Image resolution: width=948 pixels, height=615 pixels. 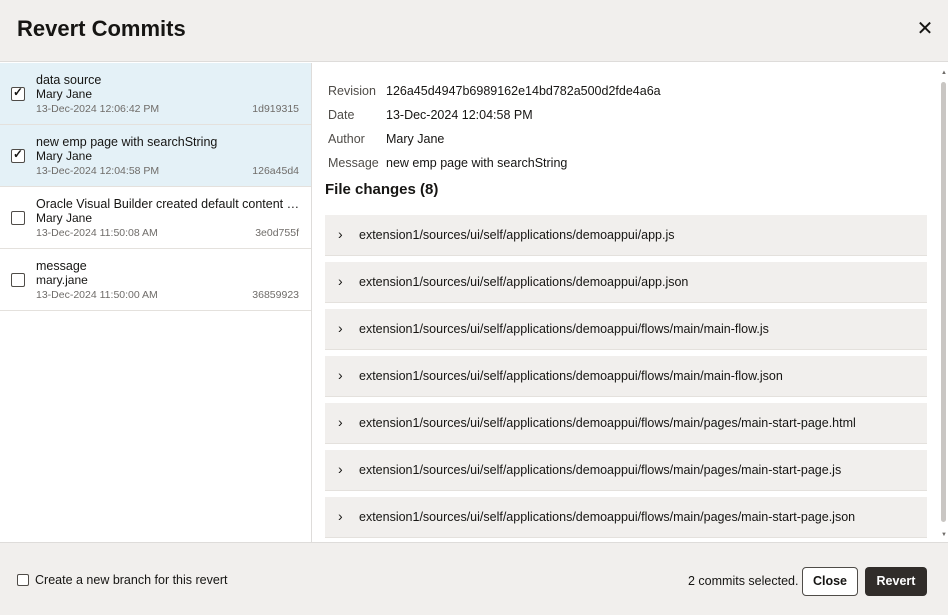 What do you see at coordinates (353, 163) in the screenshot?
I see `message-label: Message` at bounding box center [353, 163].